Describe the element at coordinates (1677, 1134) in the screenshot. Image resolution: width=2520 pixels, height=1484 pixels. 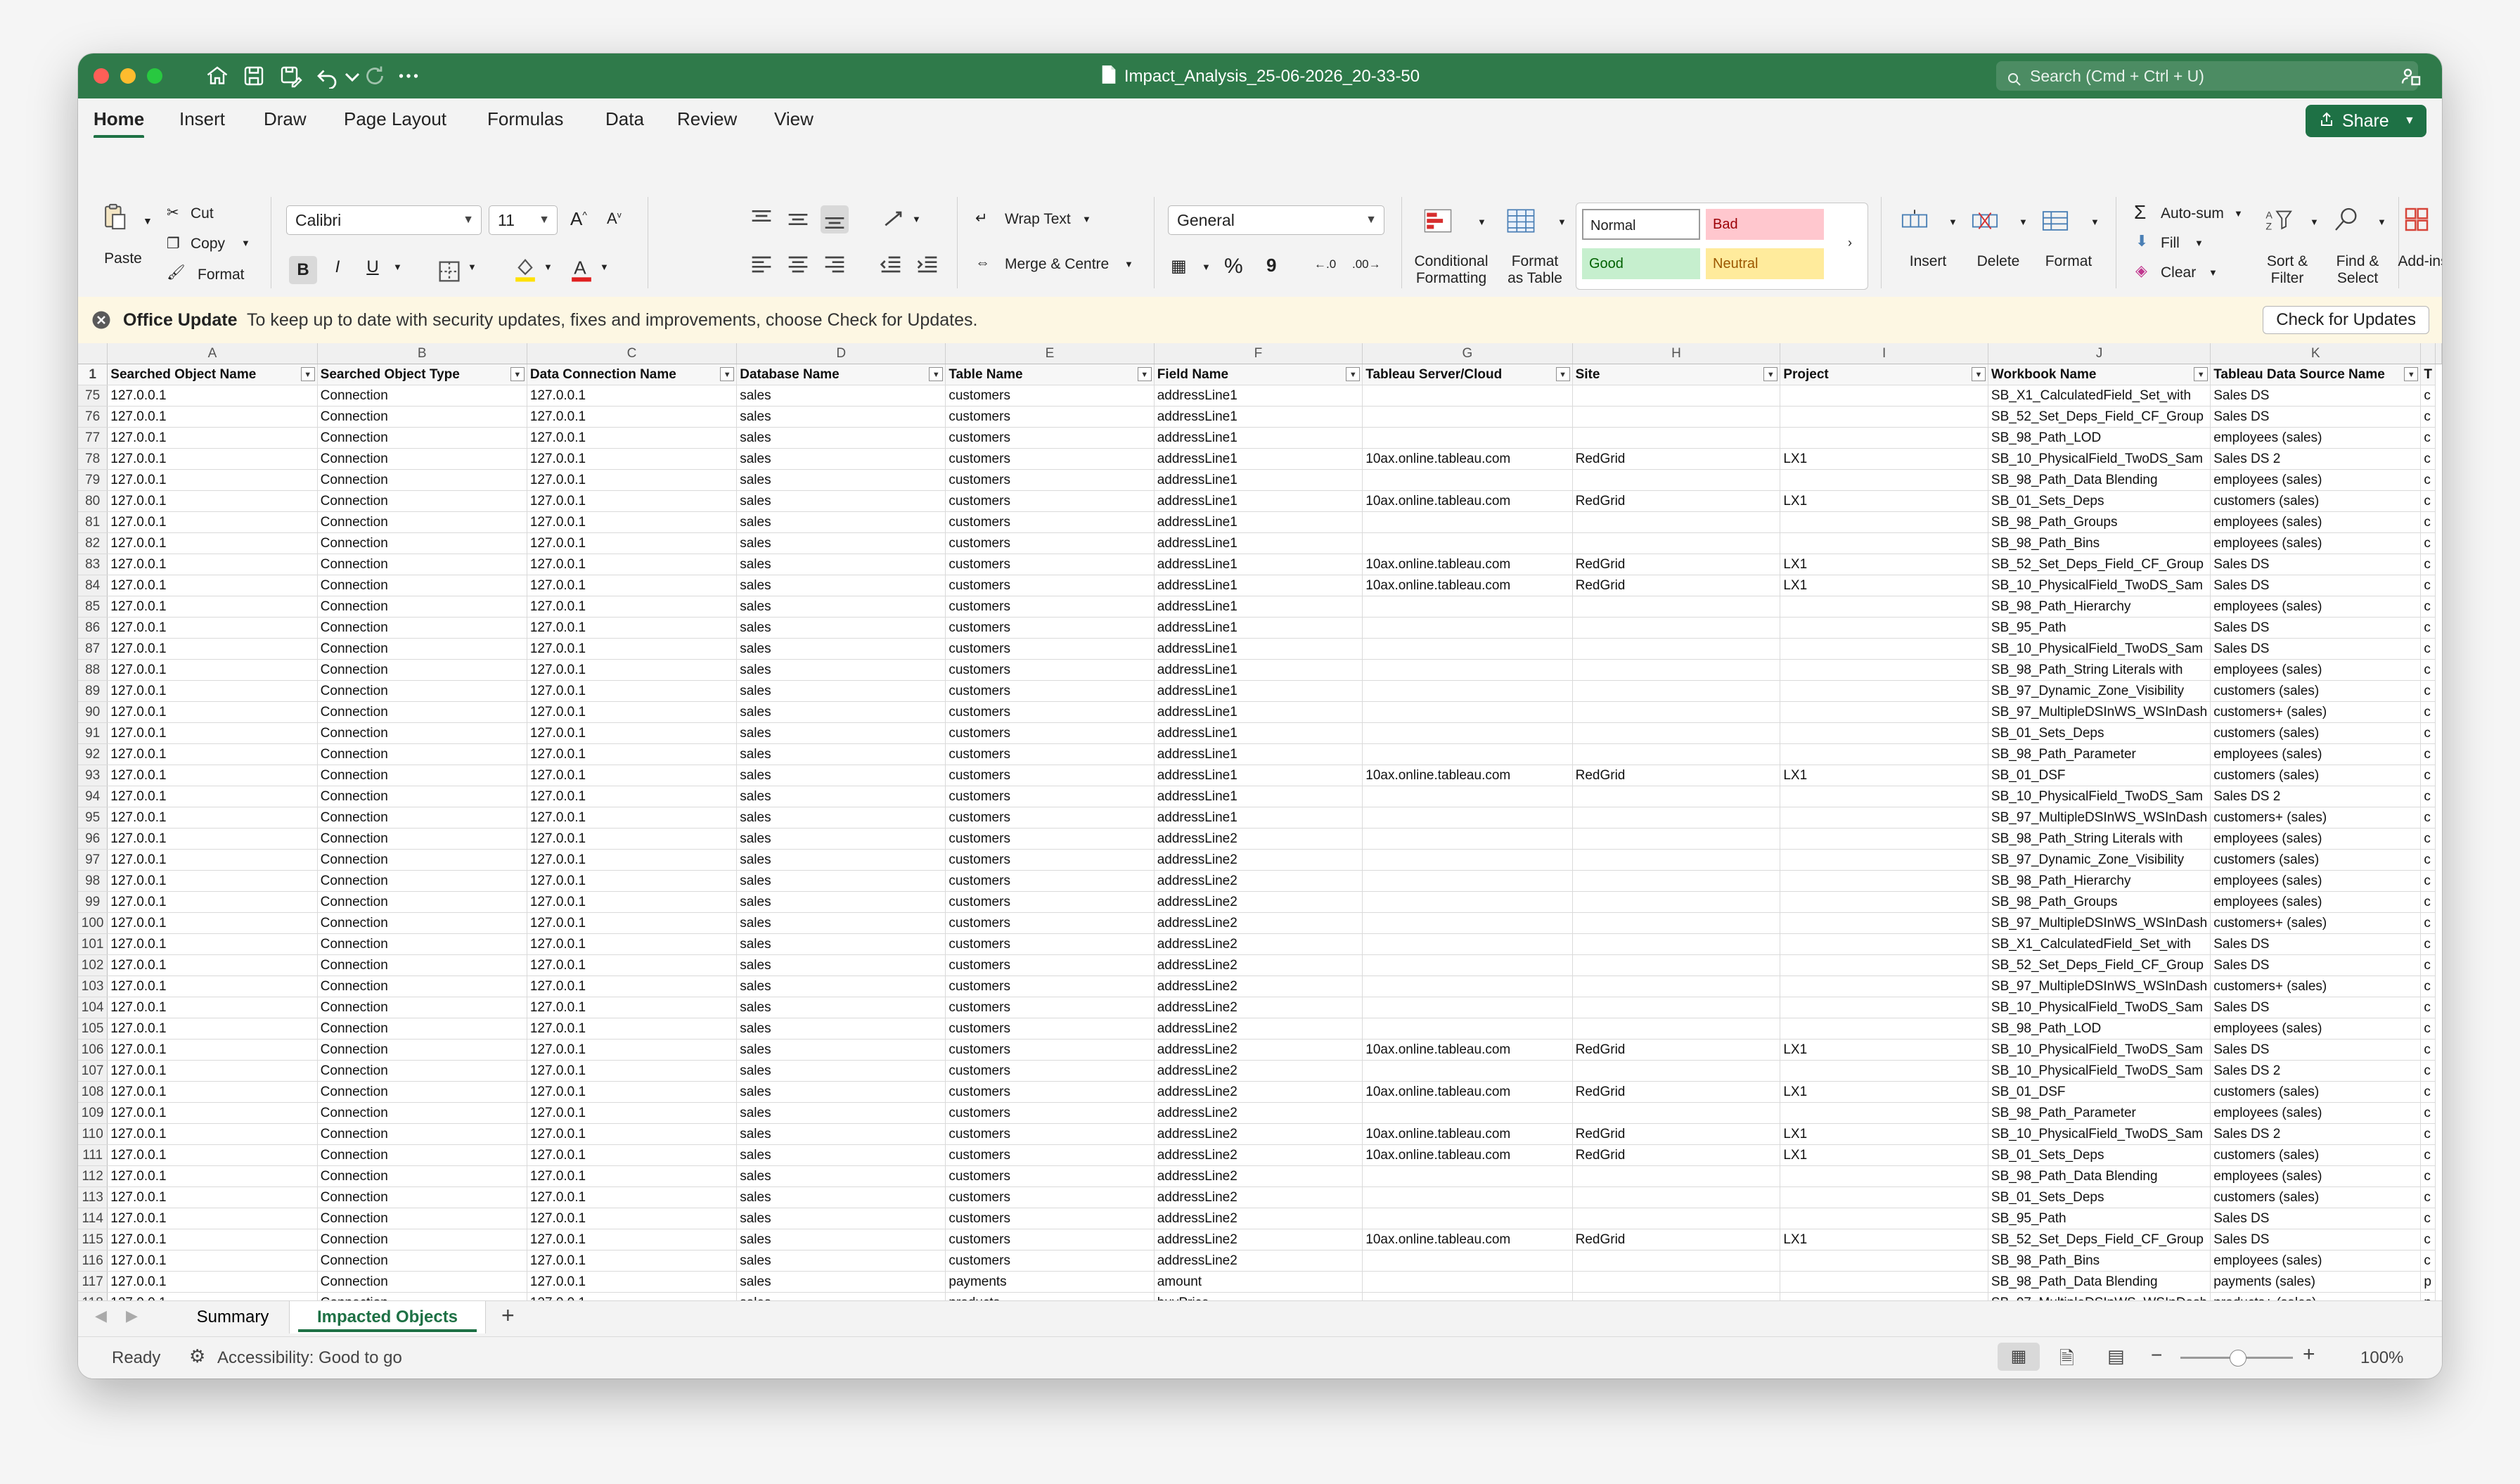
I see `cell: RedGrid` at that location.